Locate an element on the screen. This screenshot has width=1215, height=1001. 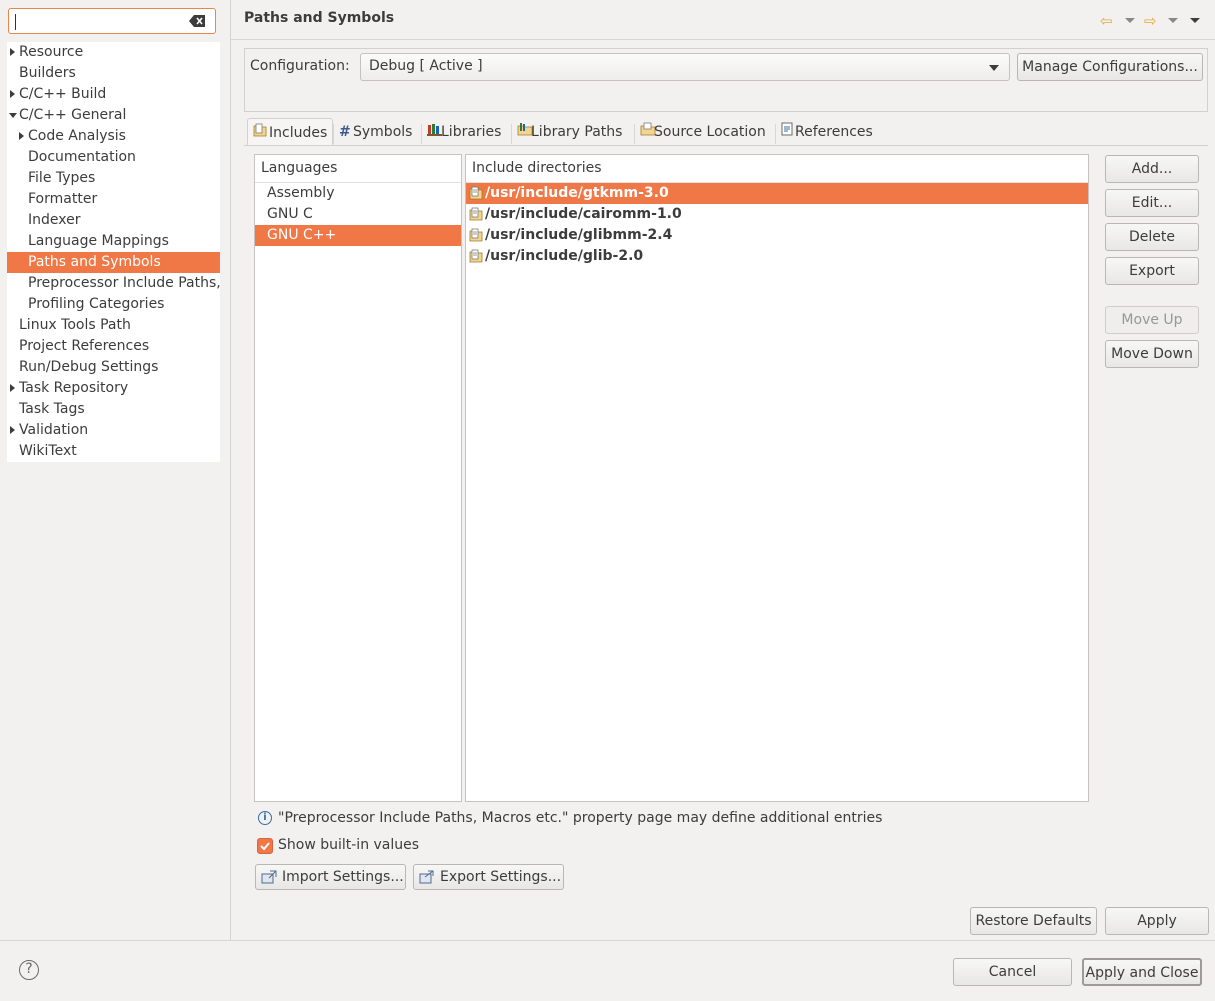
chevron-down-icon is located at coordinates (994, 68).